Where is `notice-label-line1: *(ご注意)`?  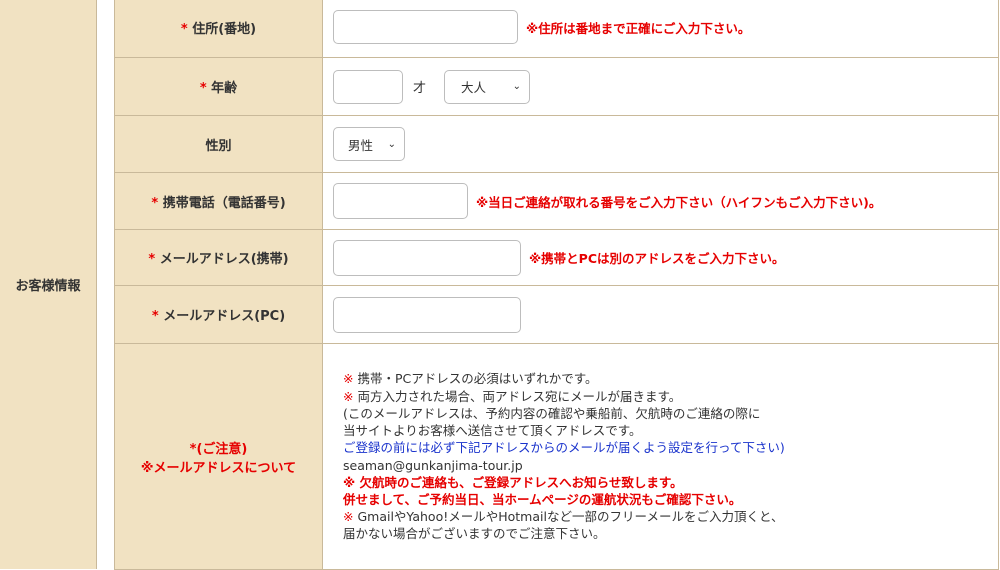
notice-label-line1: *(ご注意) is located at coordinates (218, 449).